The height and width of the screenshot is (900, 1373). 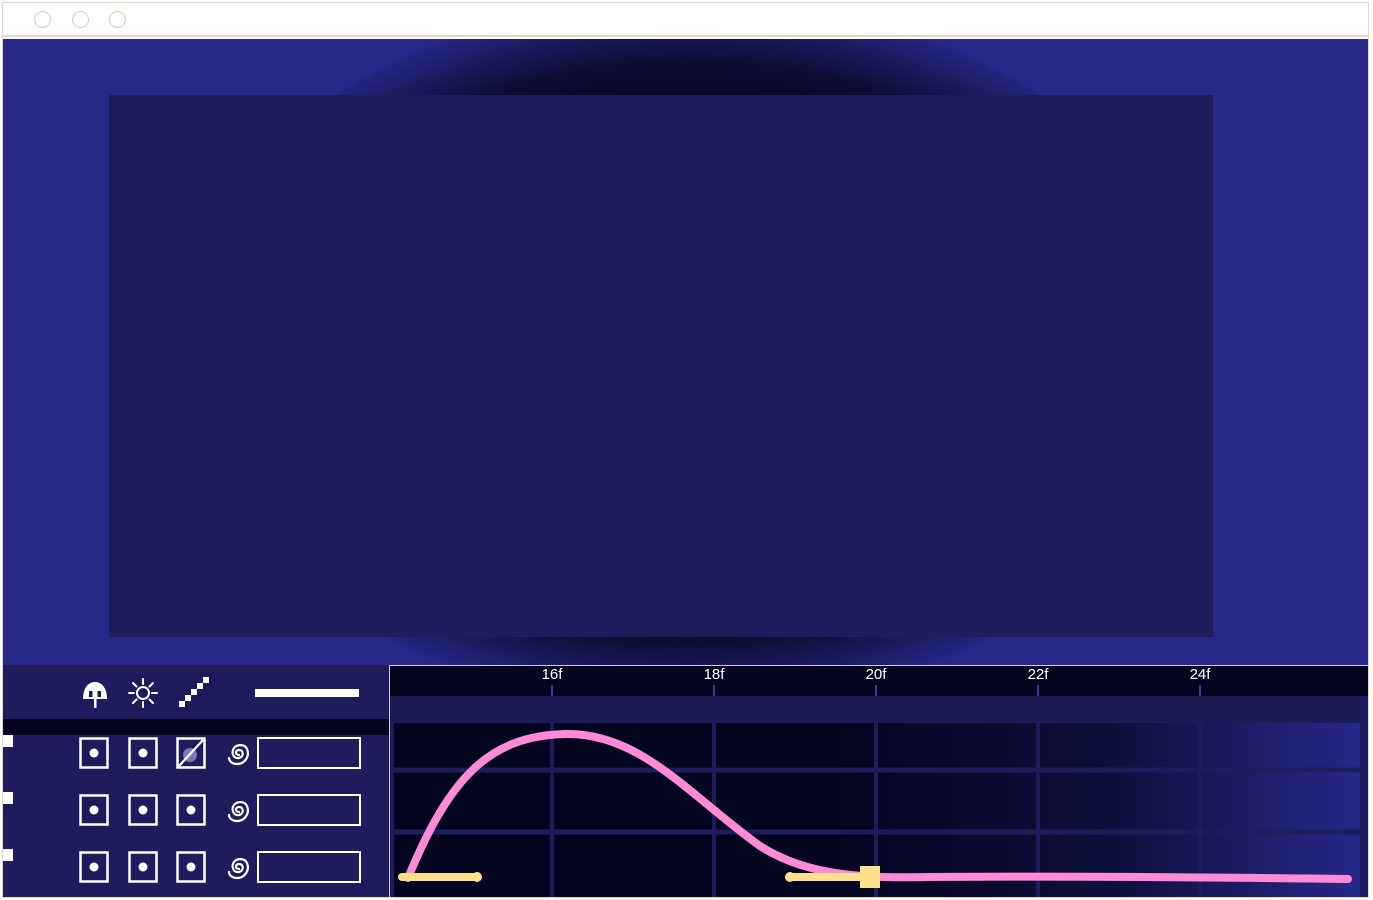 I want to click on minimize-window-button, so click(x=80, y=19).